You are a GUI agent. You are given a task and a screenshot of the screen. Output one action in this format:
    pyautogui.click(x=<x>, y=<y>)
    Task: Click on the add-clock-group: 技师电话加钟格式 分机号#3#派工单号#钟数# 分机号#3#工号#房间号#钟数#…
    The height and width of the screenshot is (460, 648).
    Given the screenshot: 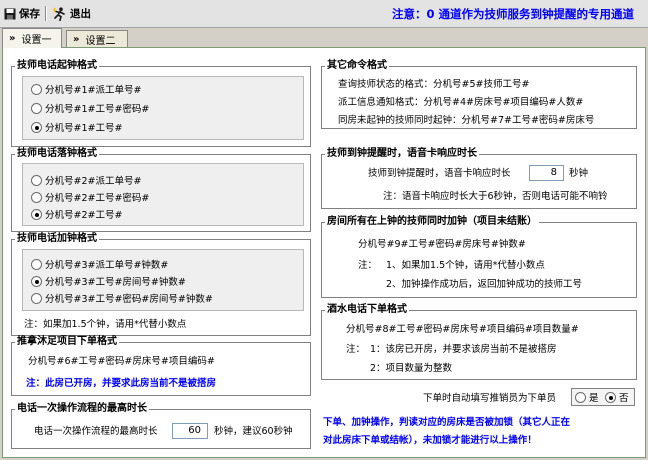 What is the action you would take?
    pyautogui.click(x=161, y=284)
    